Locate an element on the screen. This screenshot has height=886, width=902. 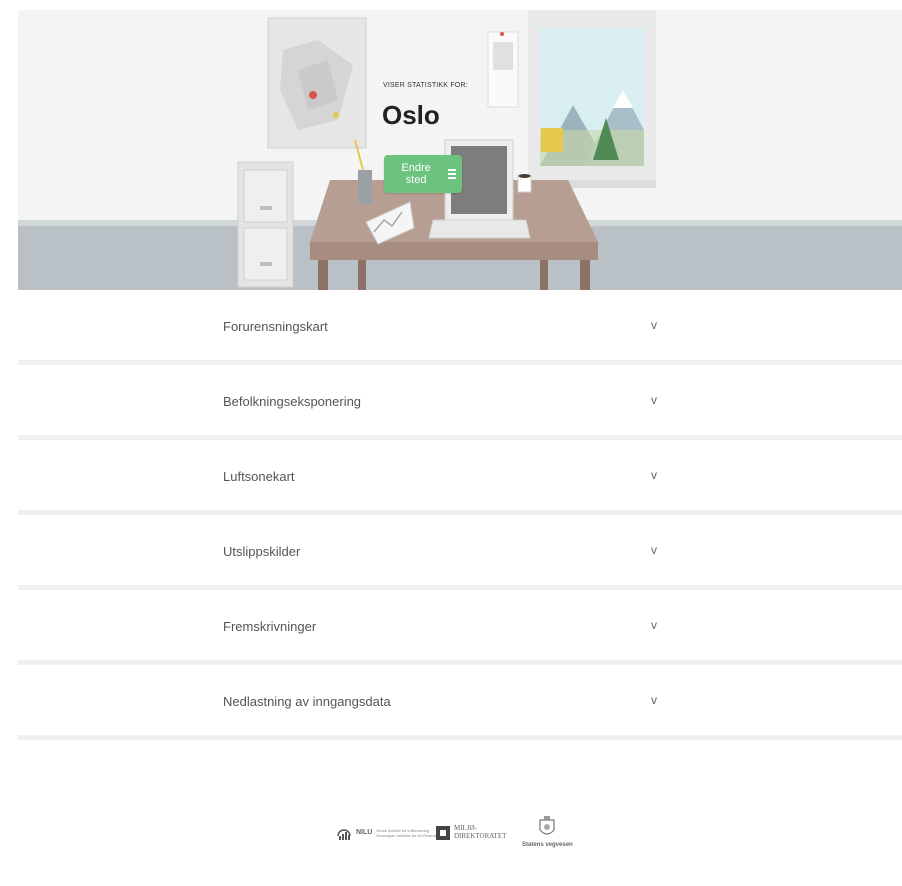
section-label: Utslippskilder is located at coordinates (262, 551).